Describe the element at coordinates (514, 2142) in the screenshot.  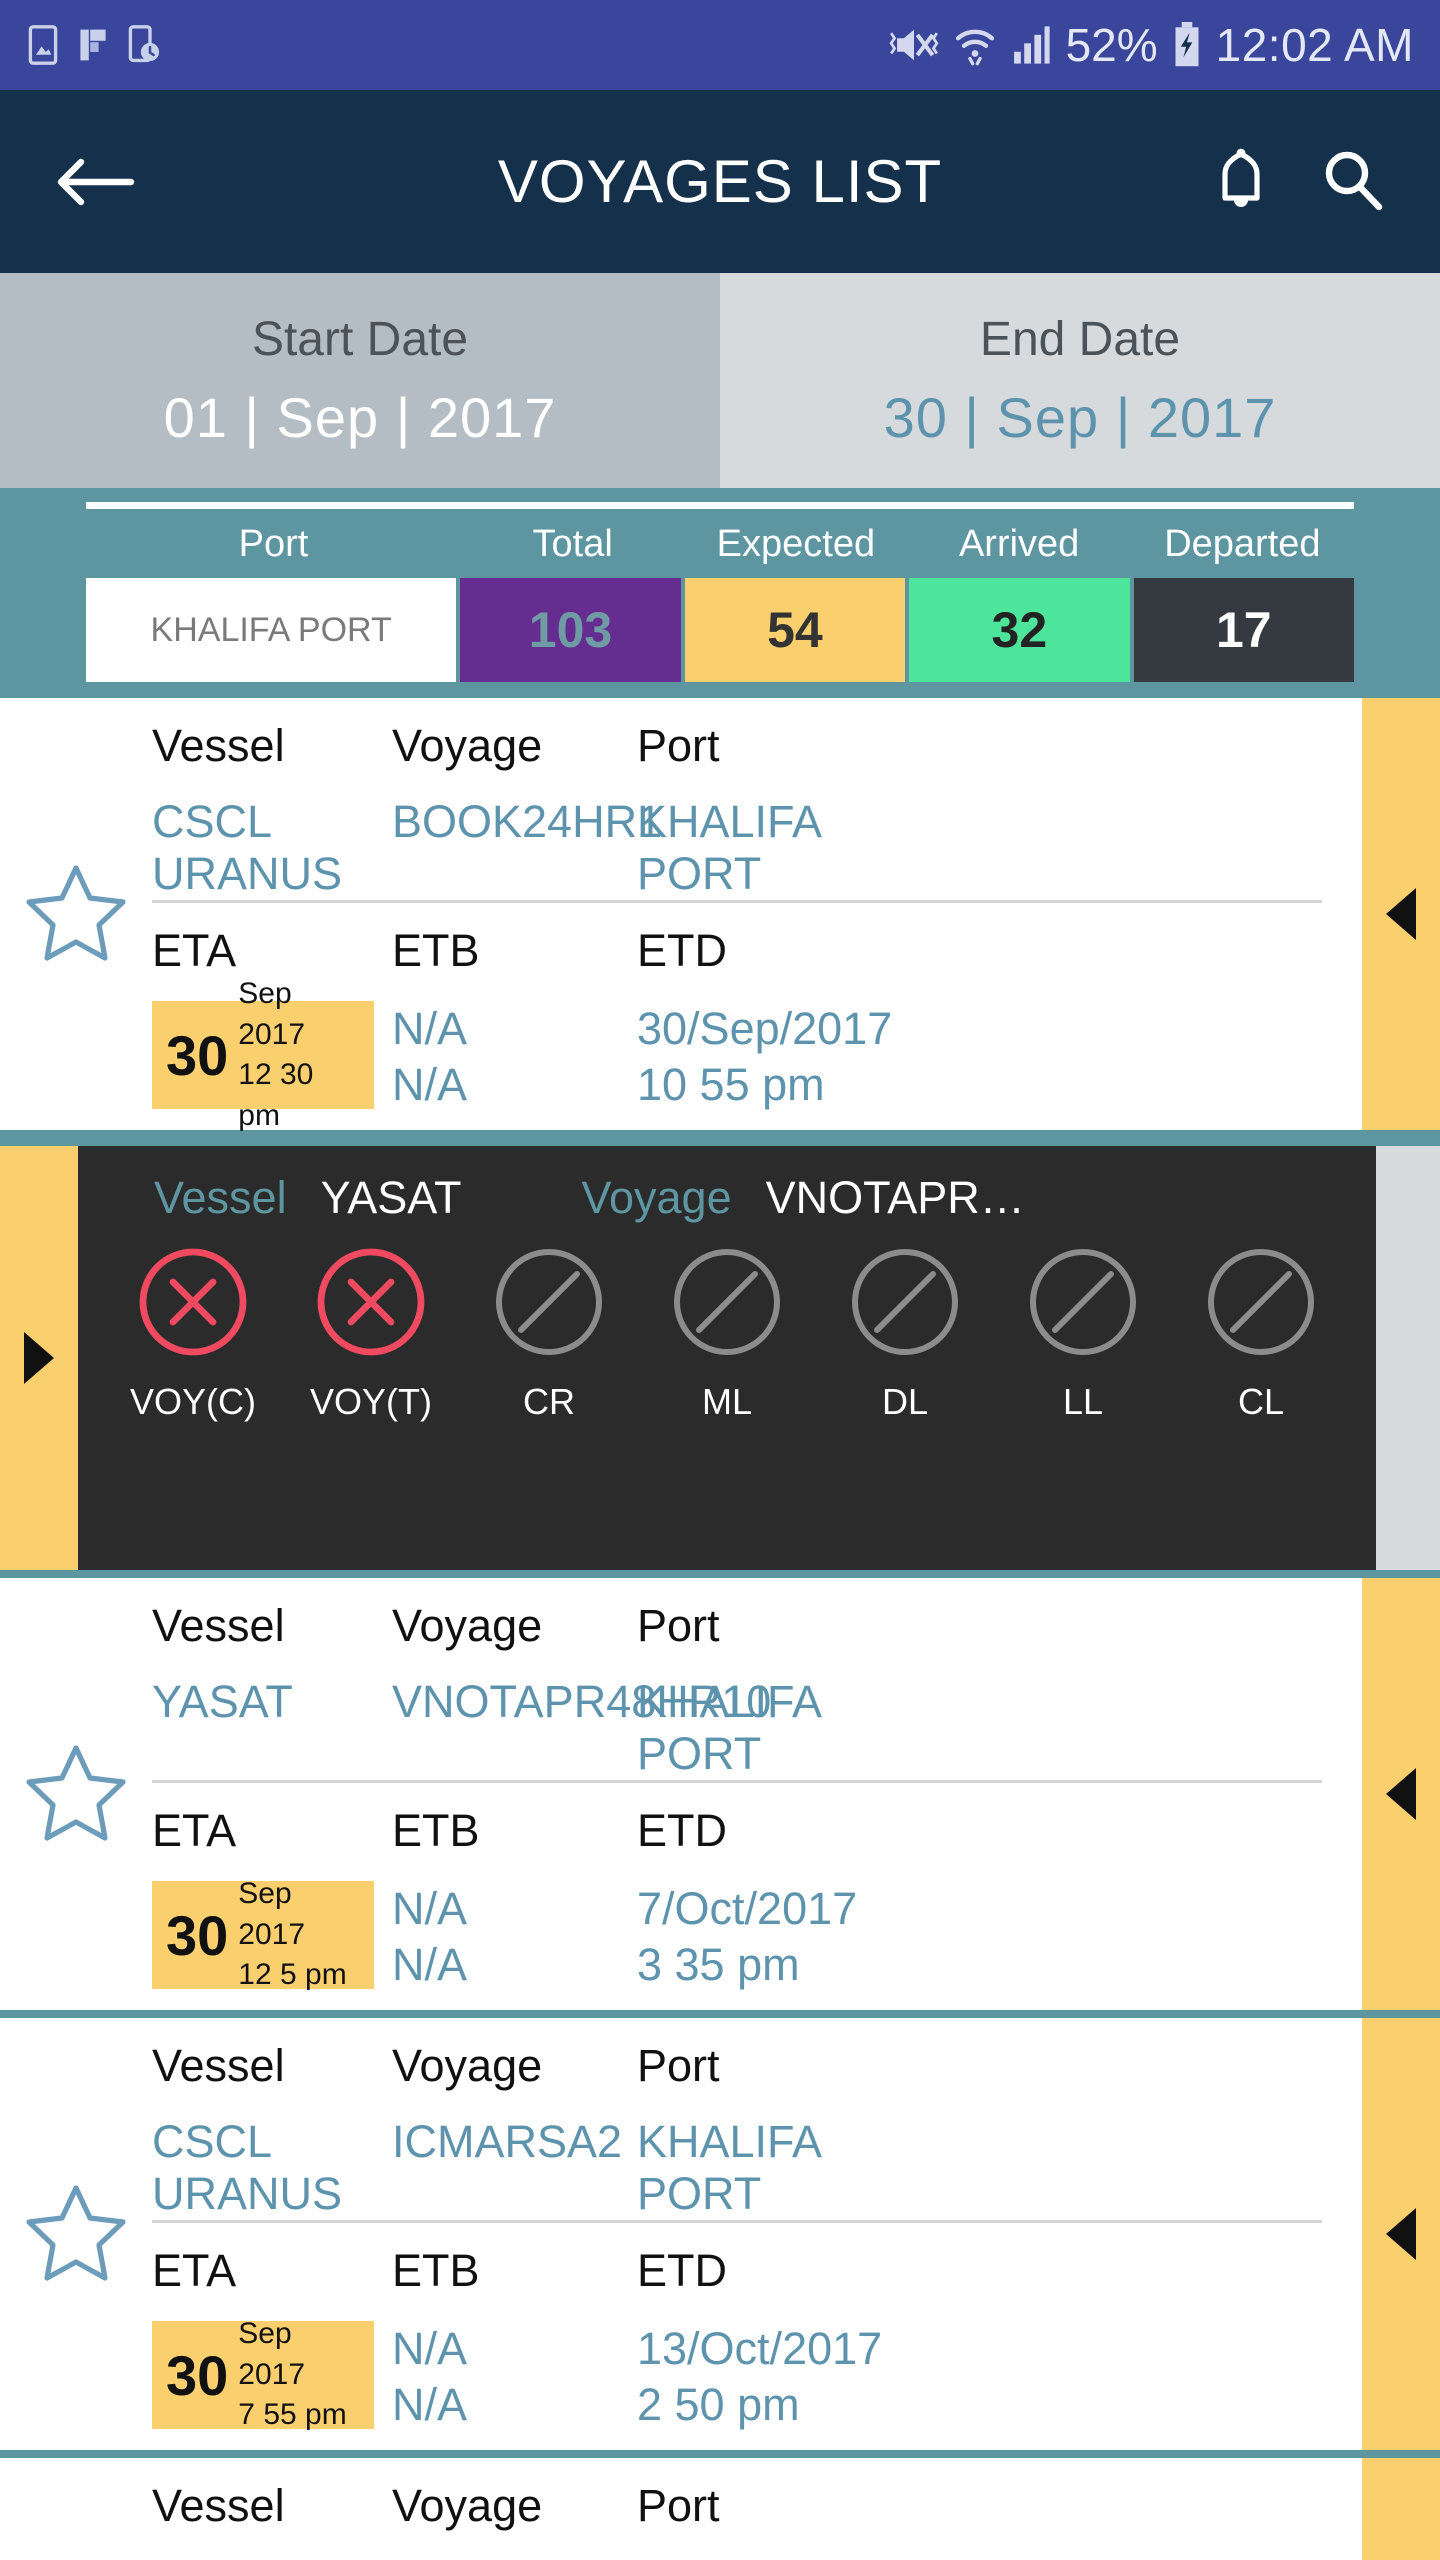
I see `voyage-value: ICMARSA2` at that location.